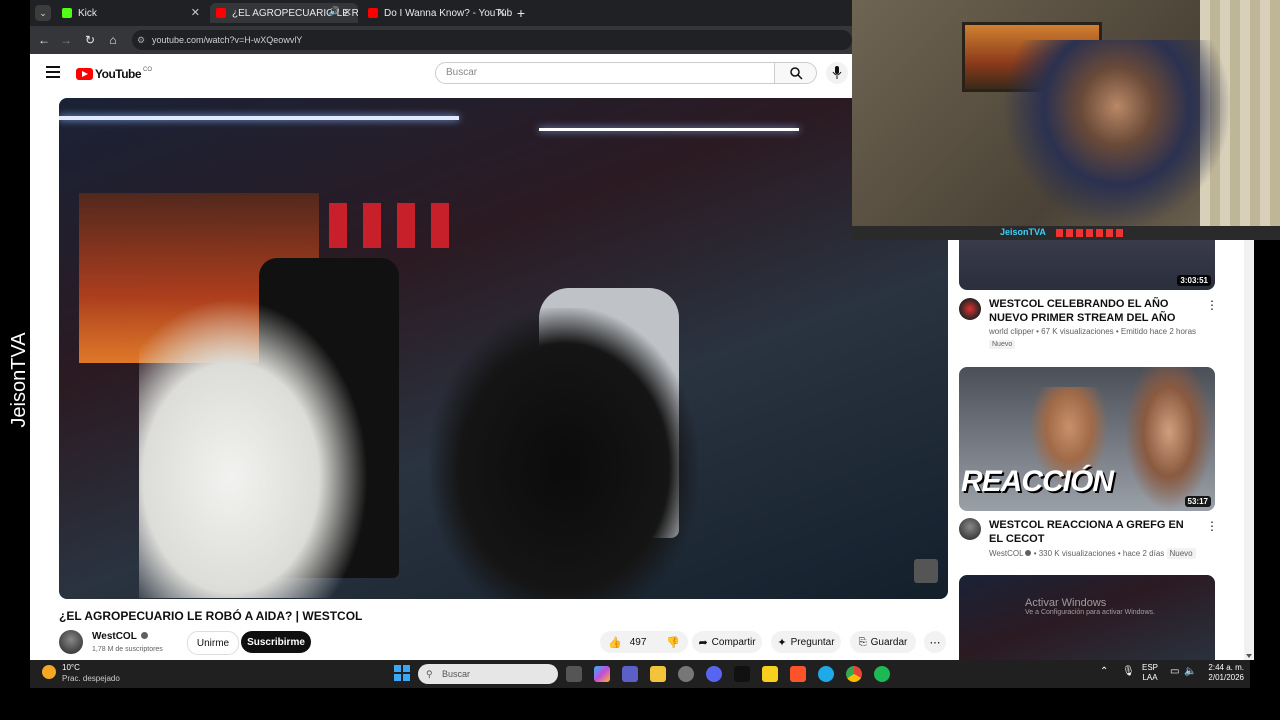 This screenshot has height=720, width=1280. Describe the element at coordinates (826, 674) in the screenshot. I see `edge-icon` at that location.